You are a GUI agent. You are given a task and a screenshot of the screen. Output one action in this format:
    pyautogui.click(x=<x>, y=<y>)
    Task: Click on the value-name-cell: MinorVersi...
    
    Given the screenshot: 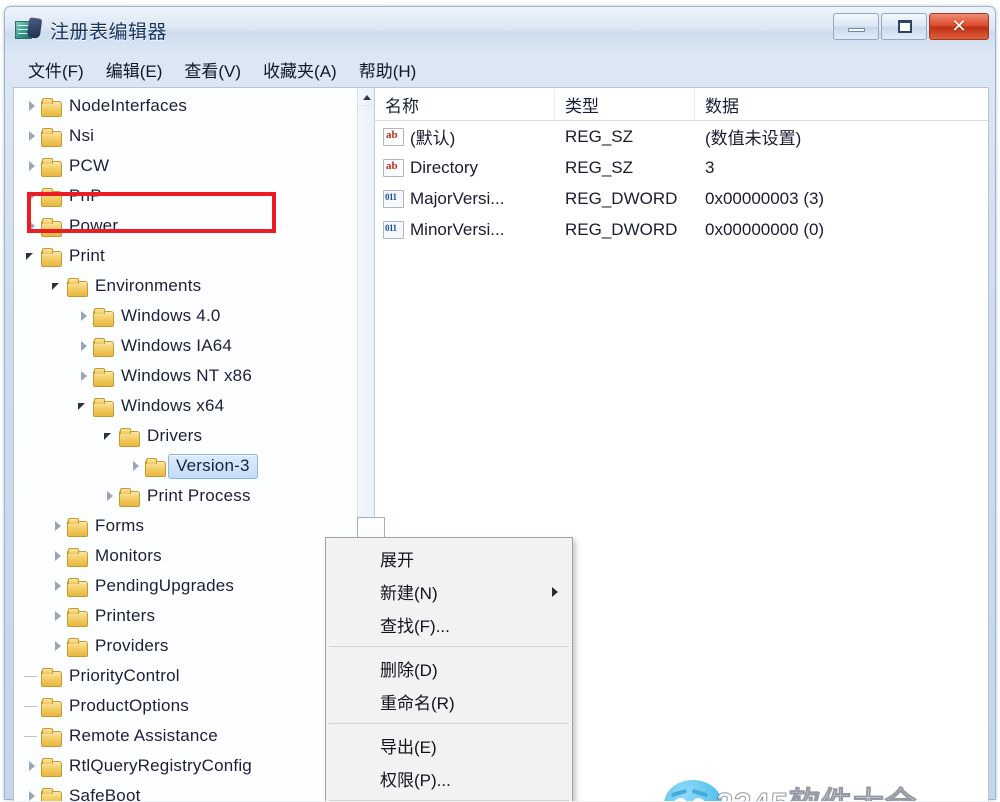 What is the action you would take?
    pyautogui.click(x=465, y=230)
    